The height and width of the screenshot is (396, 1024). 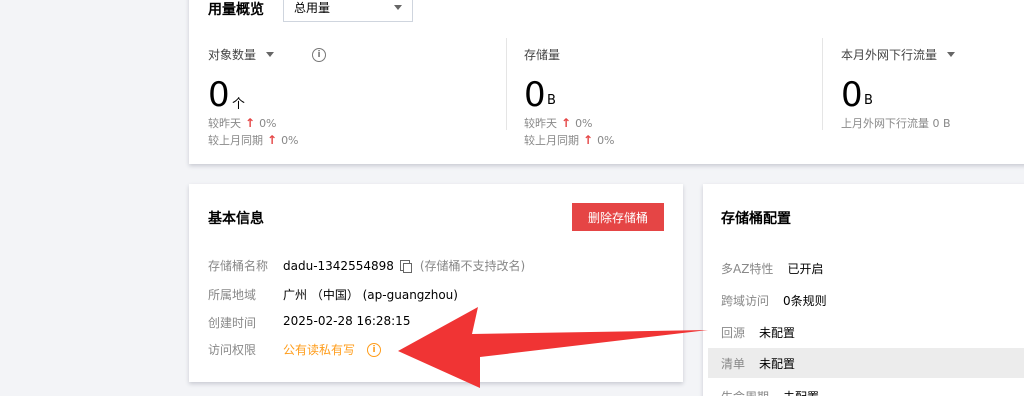 What do you see at coordinates (866, 388) in the screenshot?
I see `config-row-lifecycle: 生命周期 未配置` at bounding box center [866, 388].